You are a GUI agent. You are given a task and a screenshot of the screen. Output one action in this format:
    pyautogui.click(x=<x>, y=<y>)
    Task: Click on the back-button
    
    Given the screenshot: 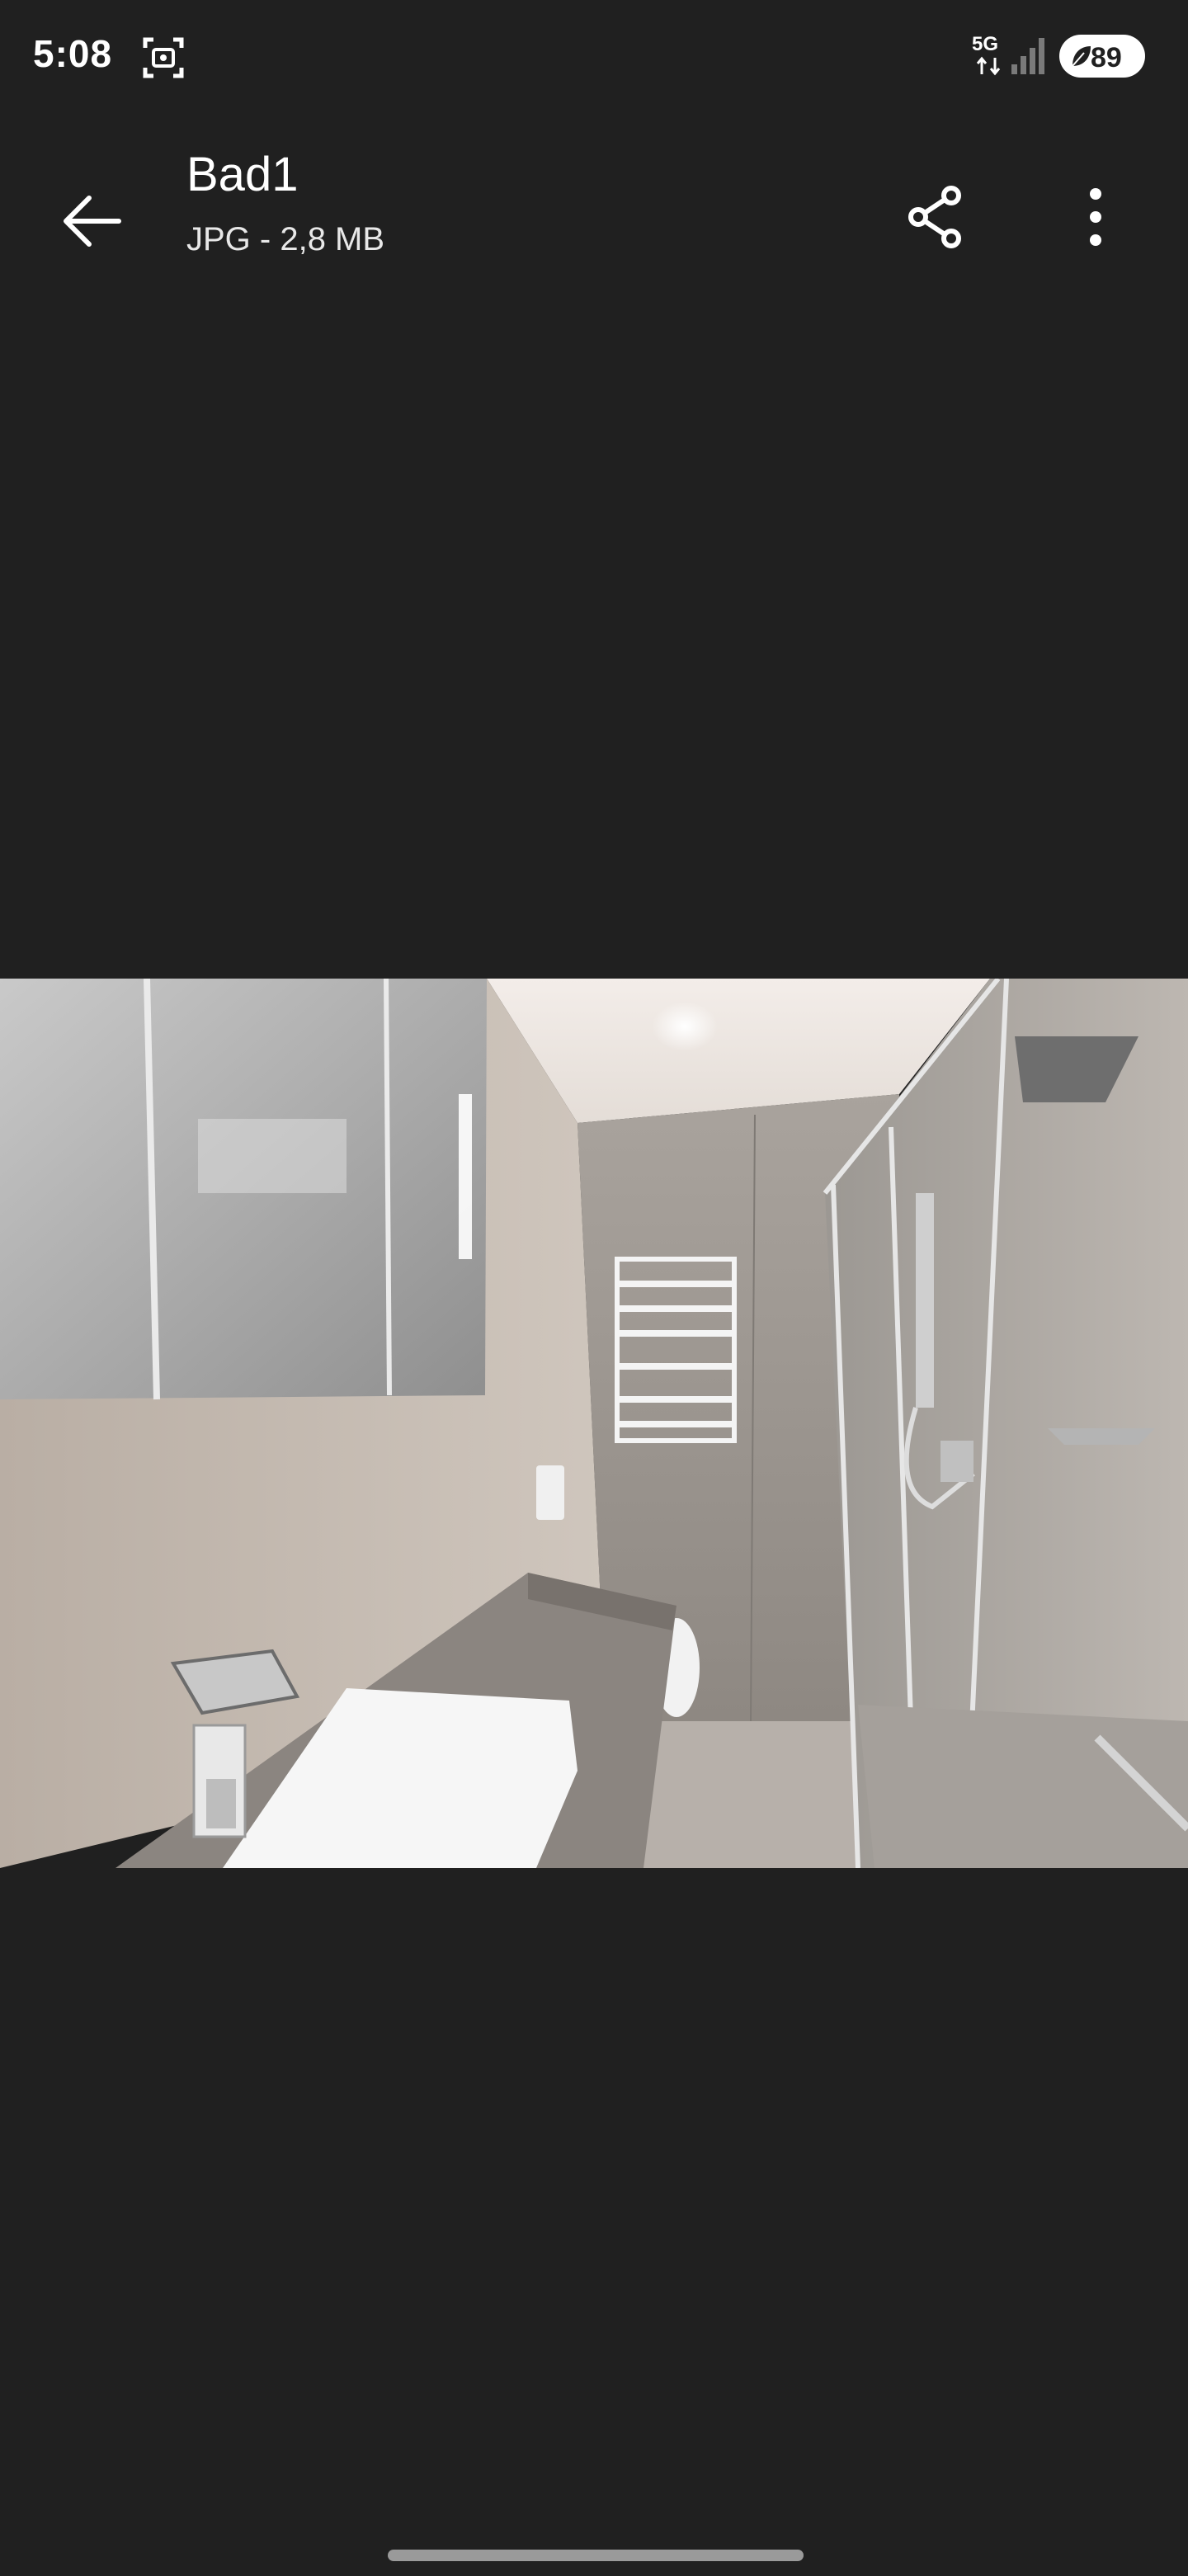 What is the action you would take?
    pyautogui.click(x=92, y=221)
    